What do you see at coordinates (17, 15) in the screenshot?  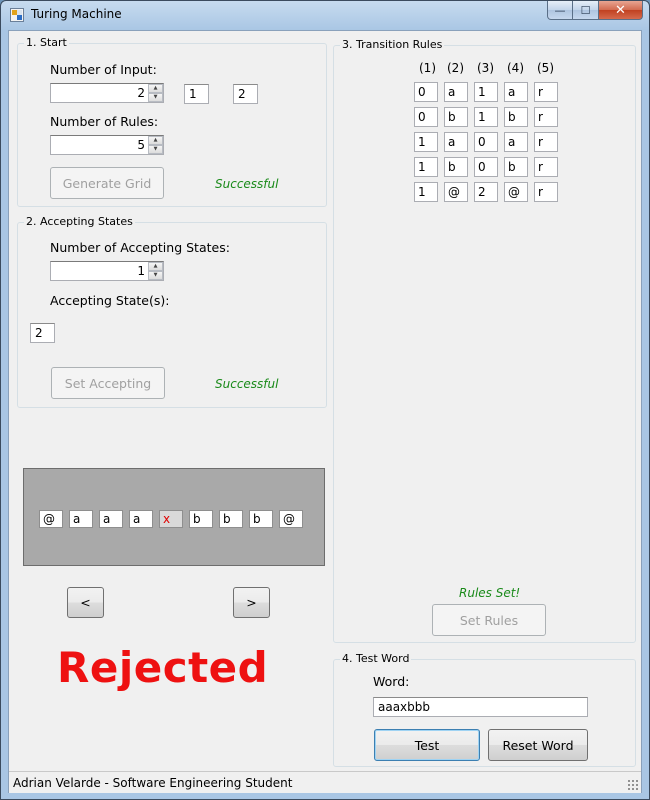 I see `app-icon` at bounding box center [17, 15].